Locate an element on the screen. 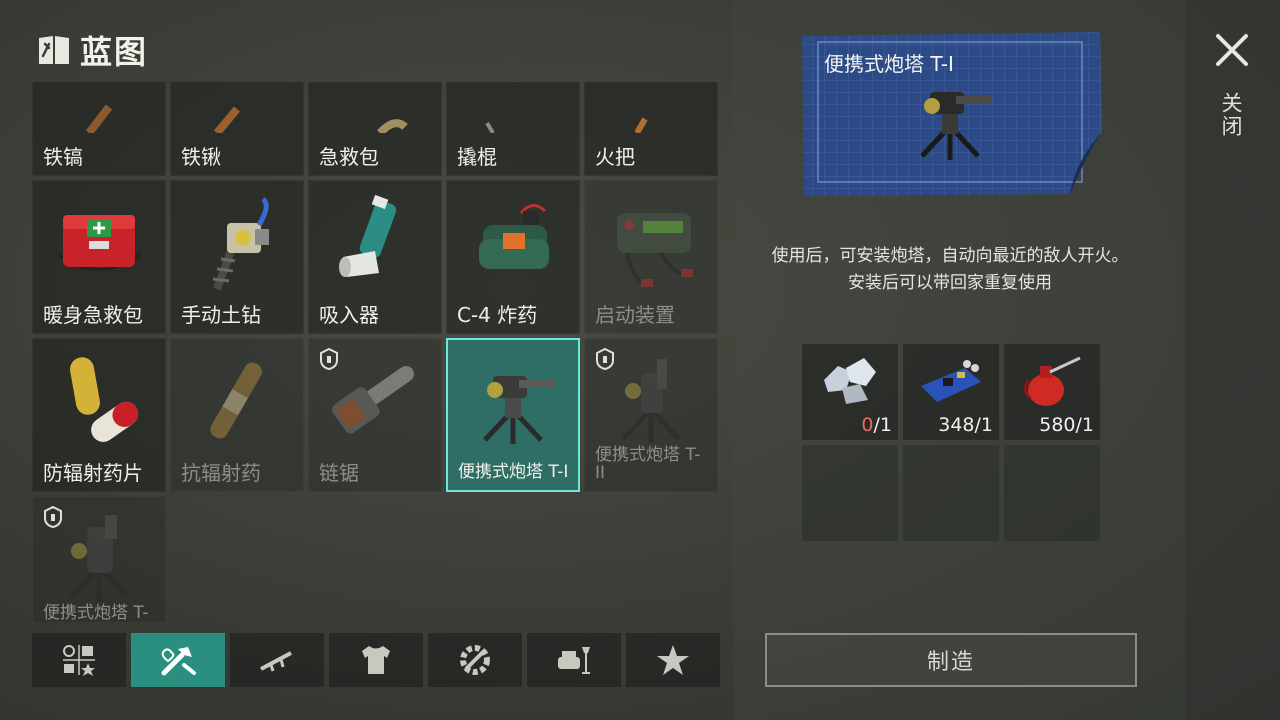 The width and height of the screenshot is (1280, 720). crowbar-icon is located at coordinates (490, 127).